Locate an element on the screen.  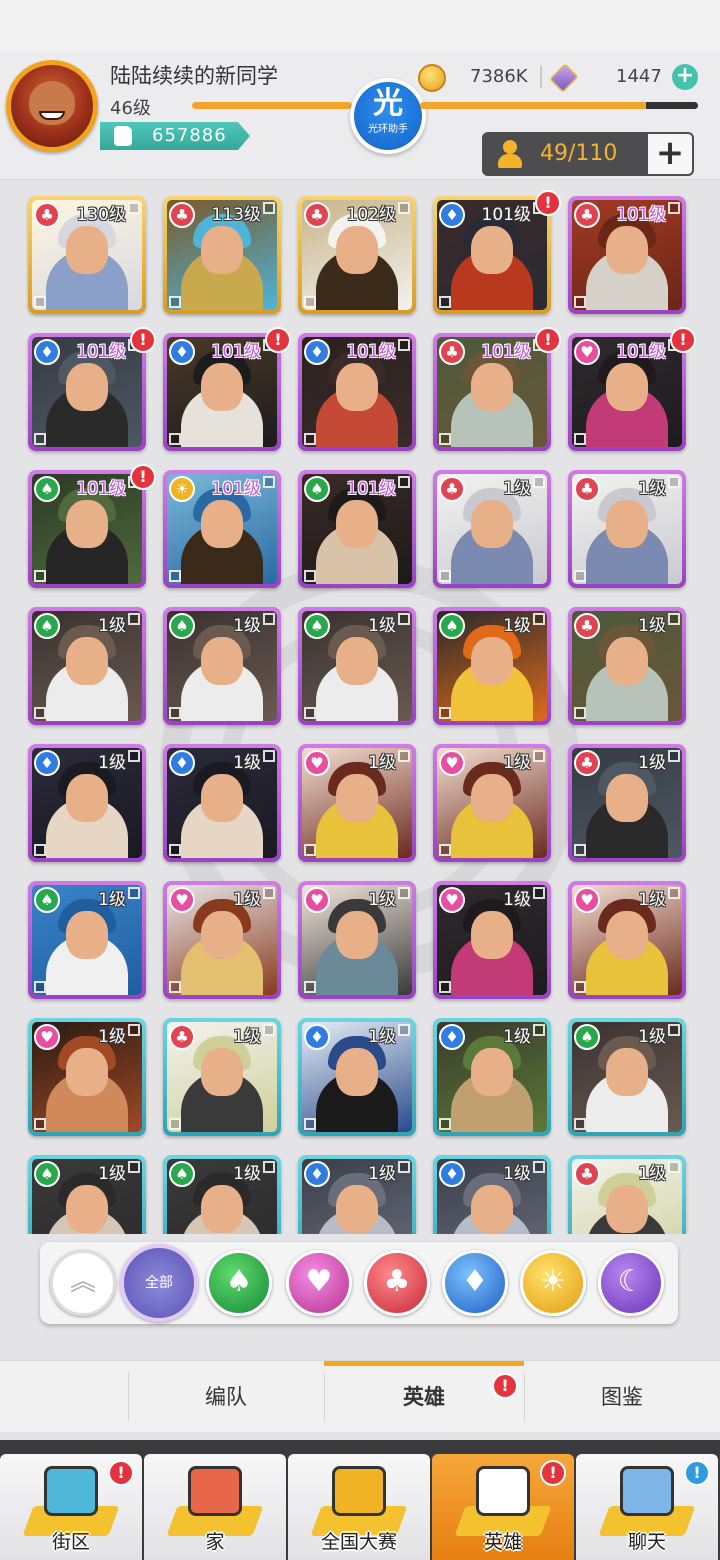
subtab-0: 编队 is located at coordinates (226, 1397).